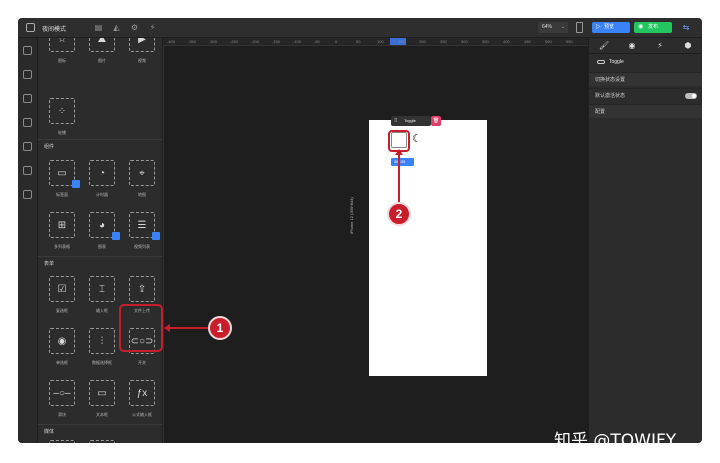  What do you see at coordinates (167, 328) in the screenshot?
I see `arrow-left-icon` at bounding box center [167, 328].